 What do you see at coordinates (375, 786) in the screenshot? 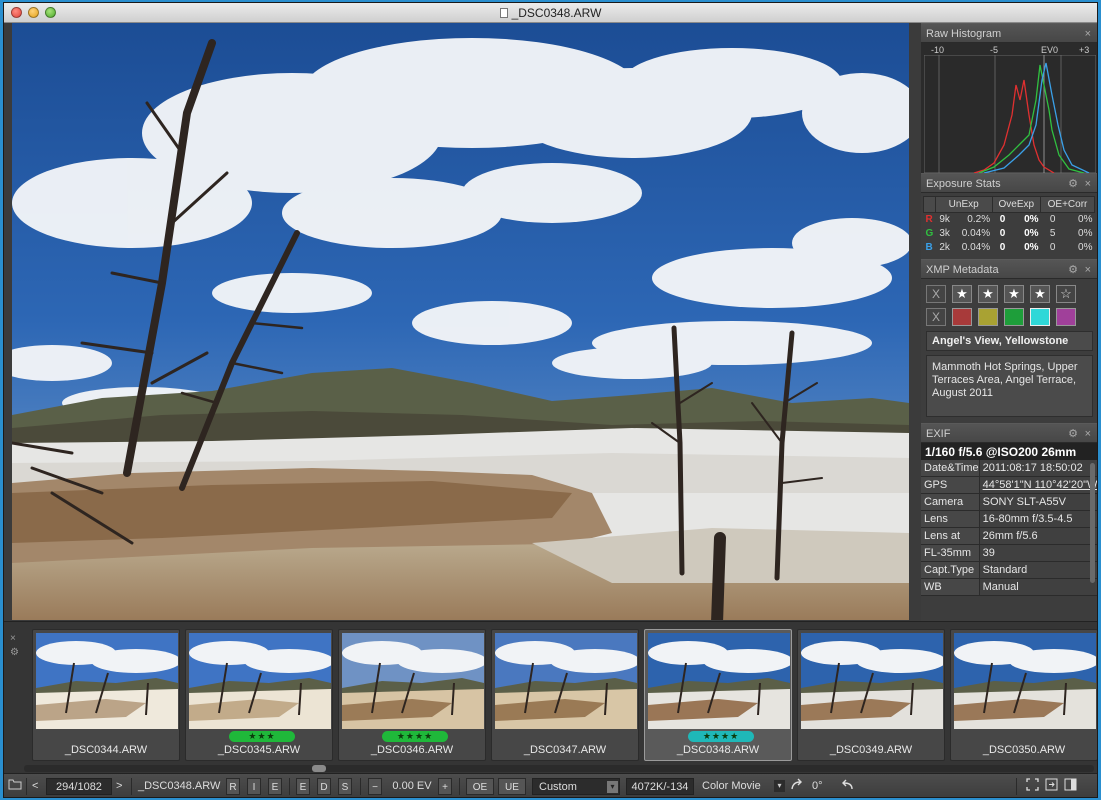
I see `ev-decrease-button: −` at bounding box center [375, 786].